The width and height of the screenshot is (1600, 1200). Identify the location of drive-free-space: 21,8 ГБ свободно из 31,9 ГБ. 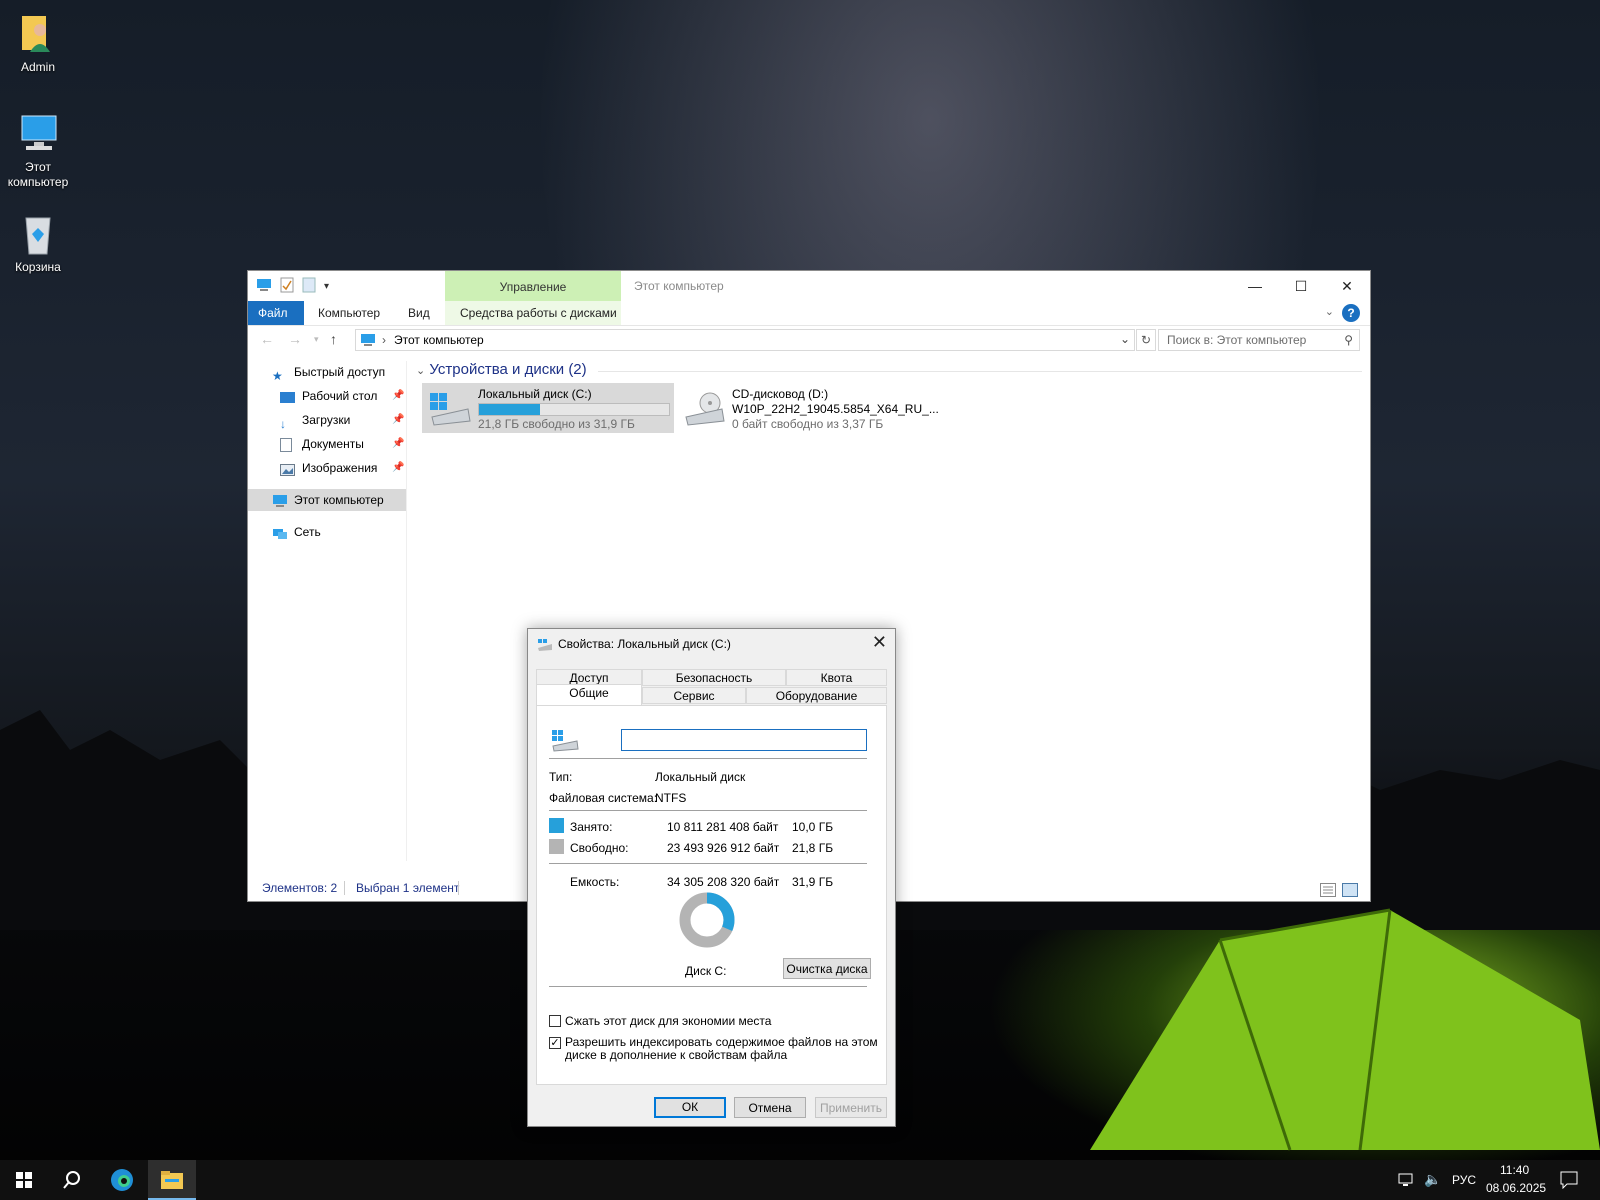
(556, 424).